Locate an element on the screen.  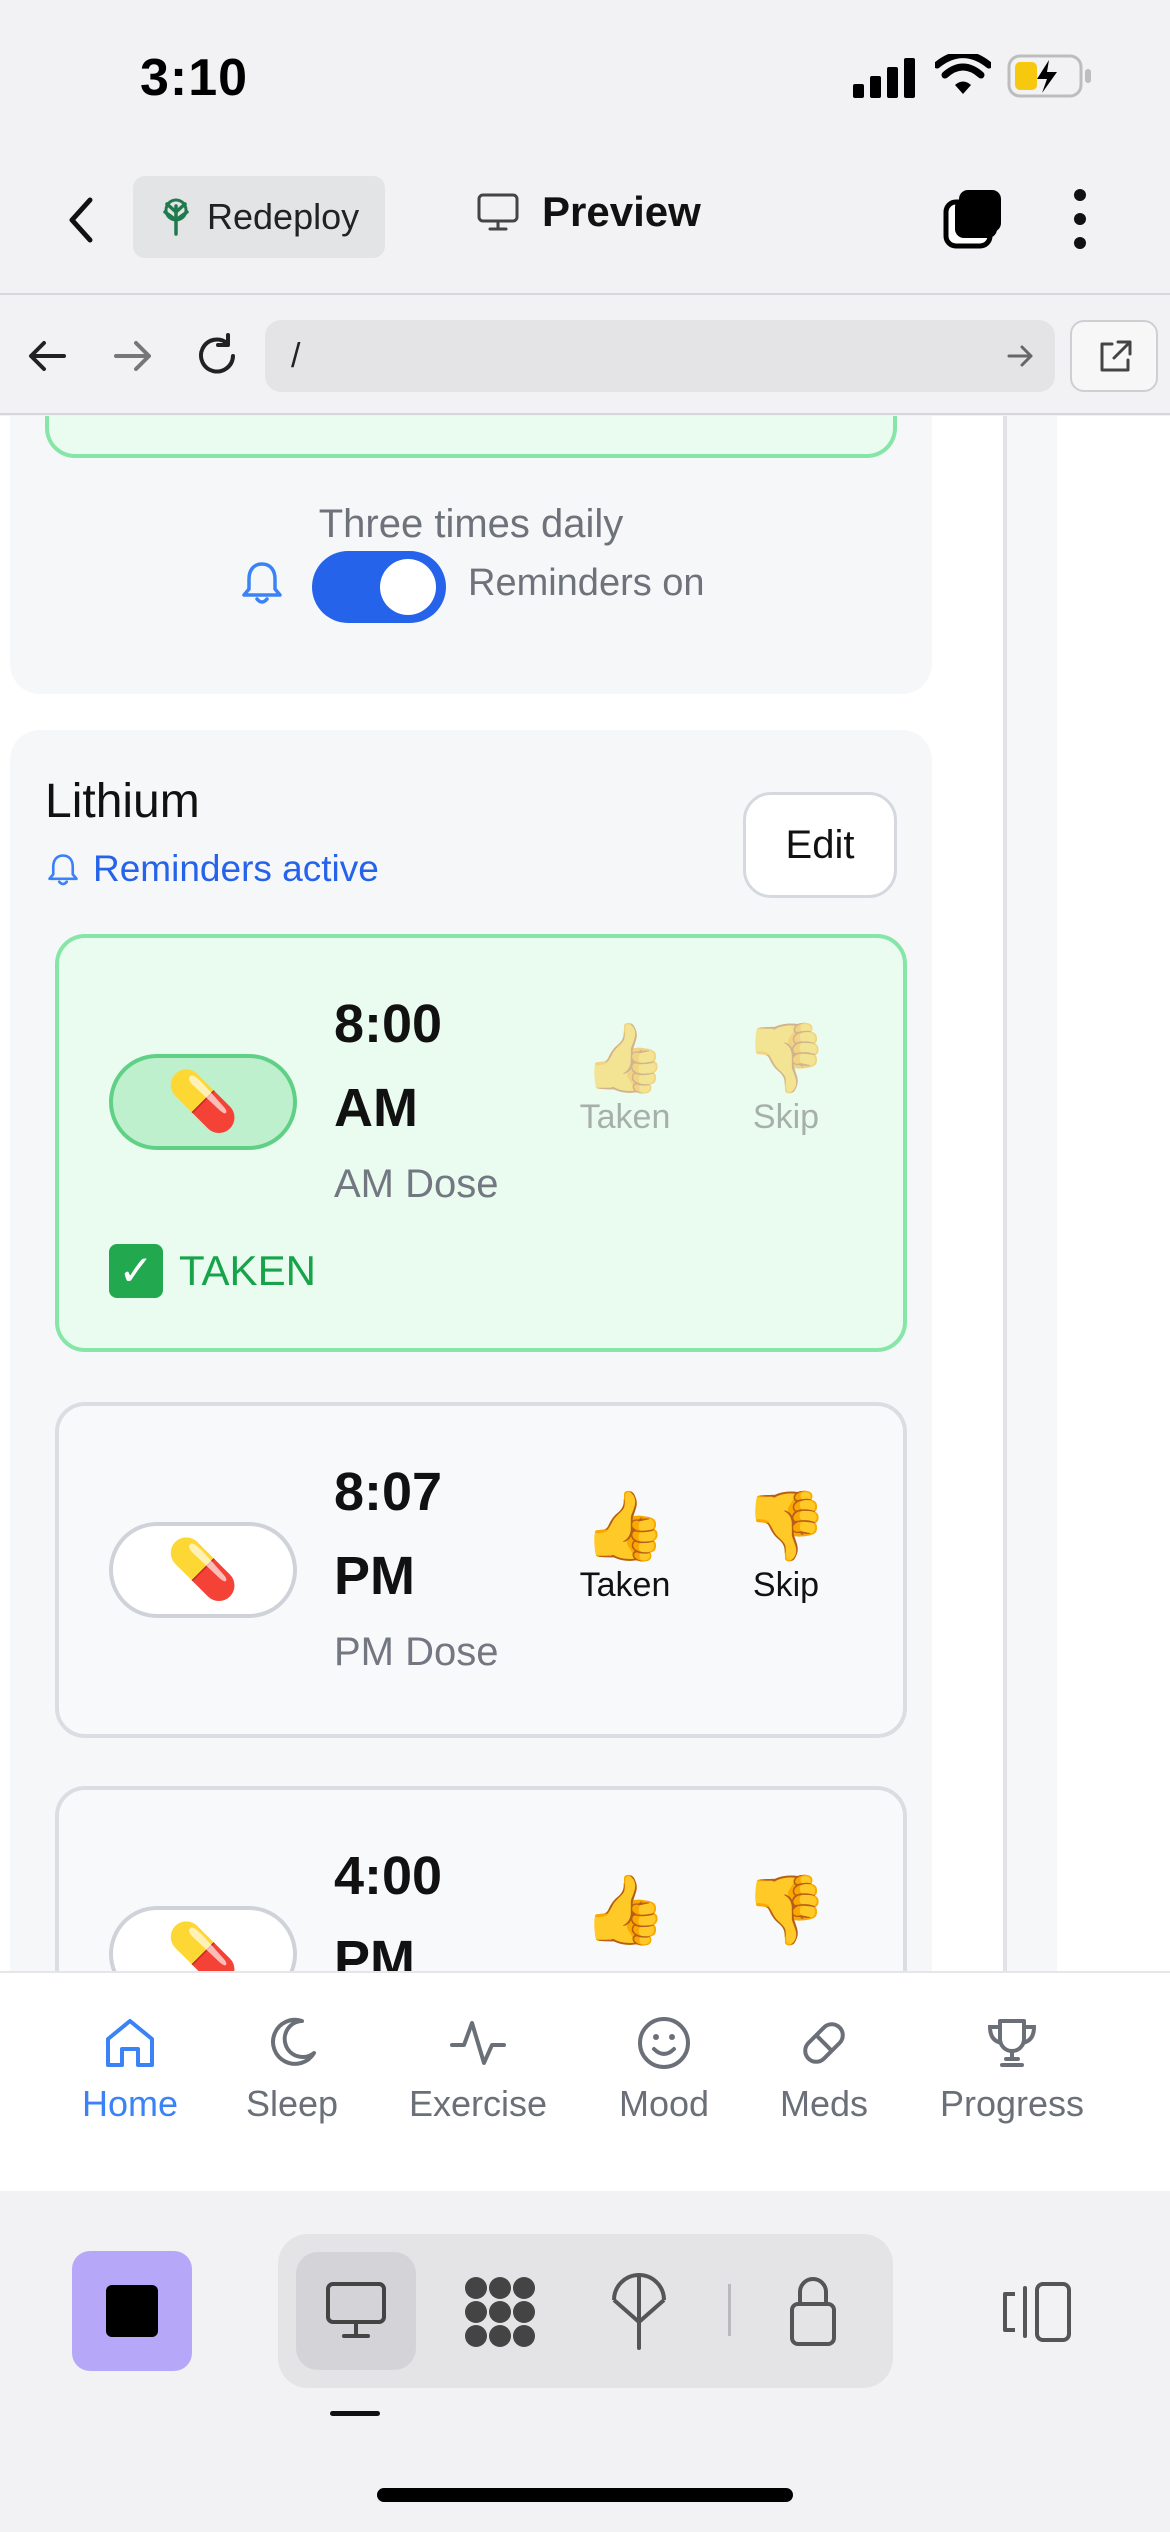
url-input: / is located at coordinates (660, 356).